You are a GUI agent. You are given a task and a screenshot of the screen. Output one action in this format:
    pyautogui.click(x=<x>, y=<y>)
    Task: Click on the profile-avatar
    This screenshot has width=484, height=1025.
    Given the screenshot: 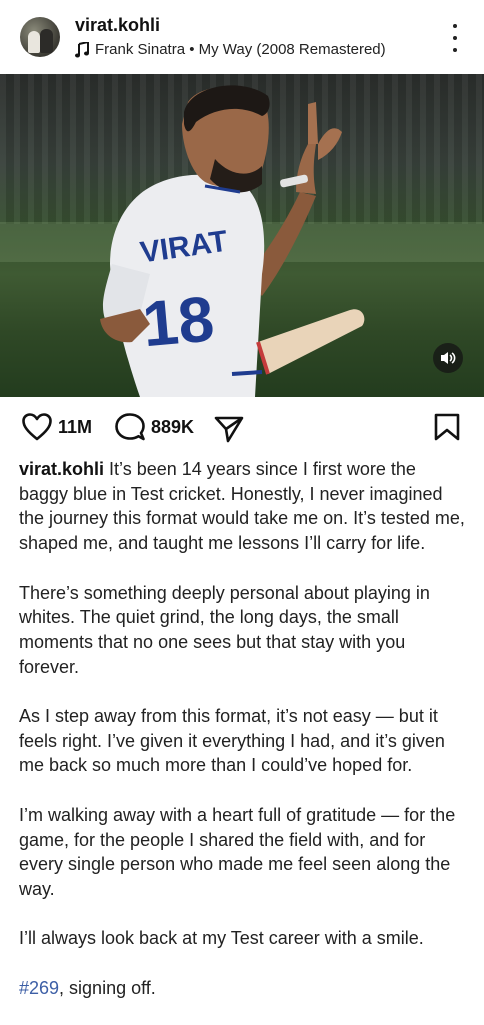 What is the action you would take?
    pyautogui.click(x=40, y=37)
    